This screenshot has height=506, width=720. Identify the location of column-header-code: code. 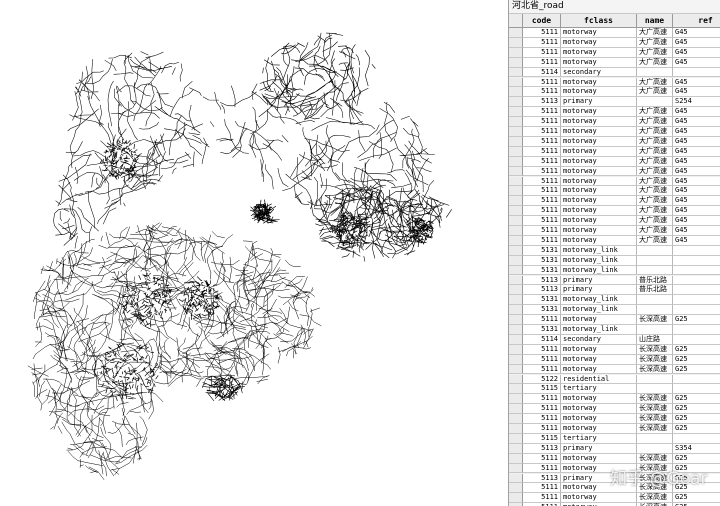
(542, 21).